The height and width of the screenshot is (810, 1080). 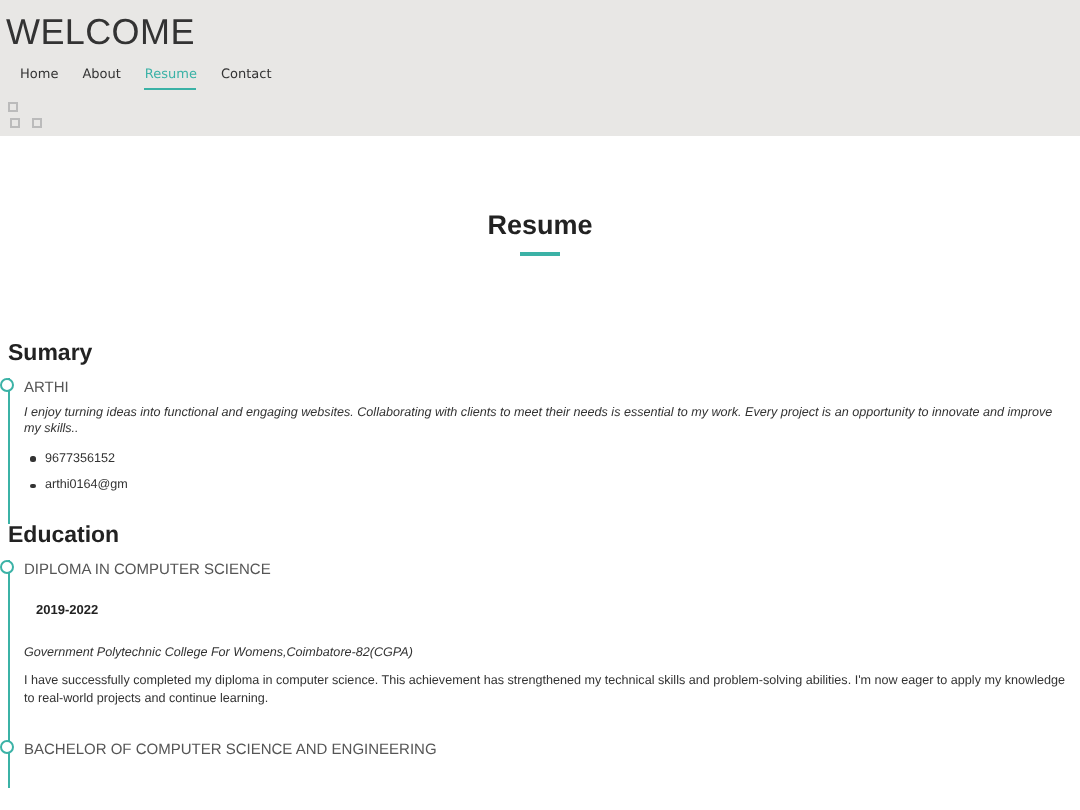 What do you see at coordinates (100, 33) in the screenshot?
I see `site-title: WELCOME` at bounding box center [100, 33].